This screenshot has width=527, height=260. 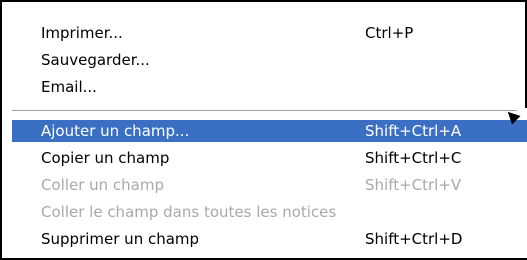 I want to click on menu-item-ajouter-champ: Ajouter un champ... Shift+Ctrl+A, so click(x=269, y=131).